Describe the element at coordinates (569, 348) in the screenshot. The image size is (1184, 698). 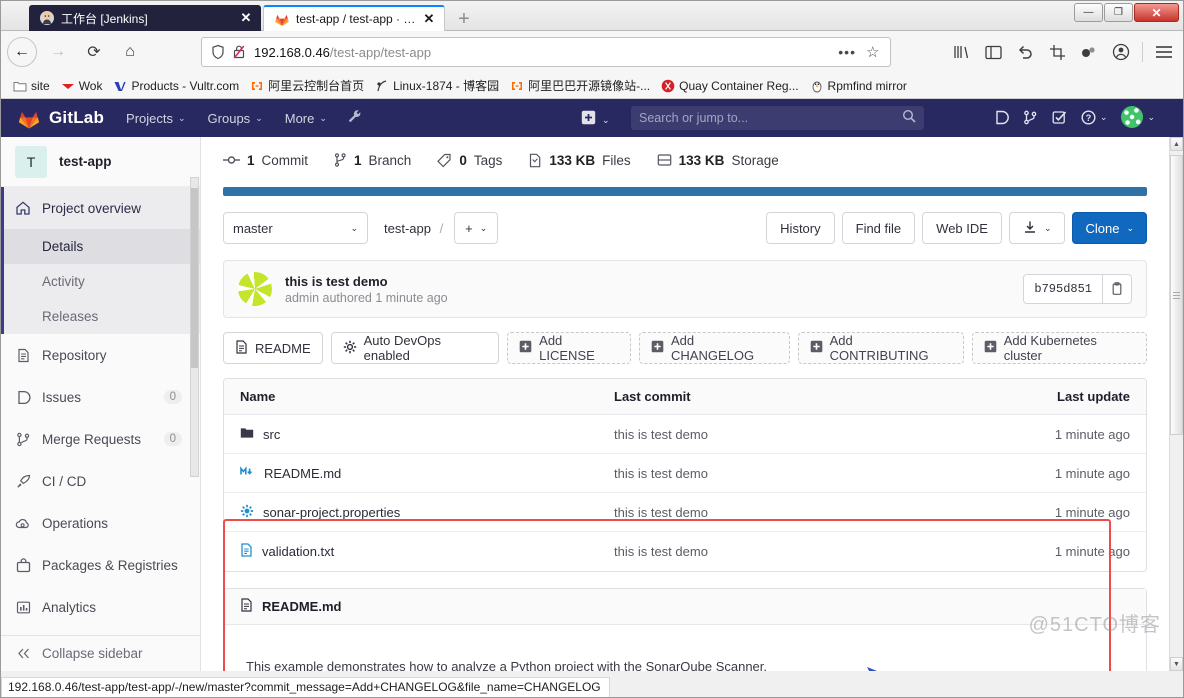
I see `add-license-button: Add LICENSE` at that location.